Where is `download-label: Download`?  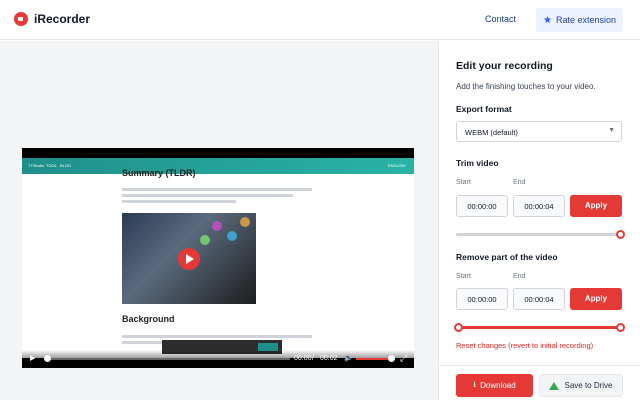
download-label: Download is located at coordinates (498, 385).